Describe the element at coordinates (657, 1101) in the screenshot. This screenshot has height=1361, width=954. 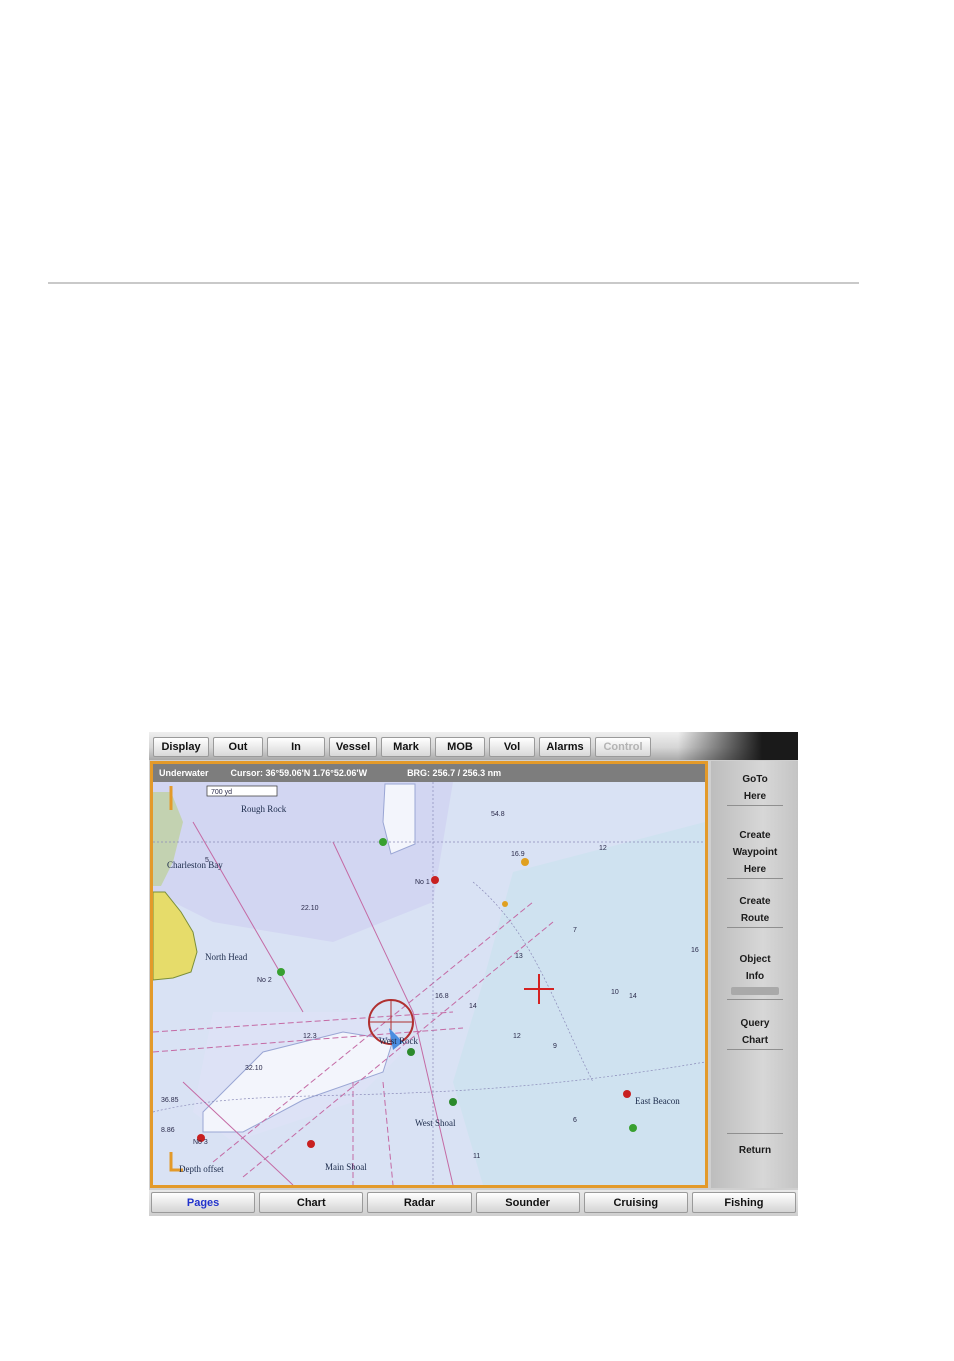
I see `label-east-beacon: East Beacon` at that location.